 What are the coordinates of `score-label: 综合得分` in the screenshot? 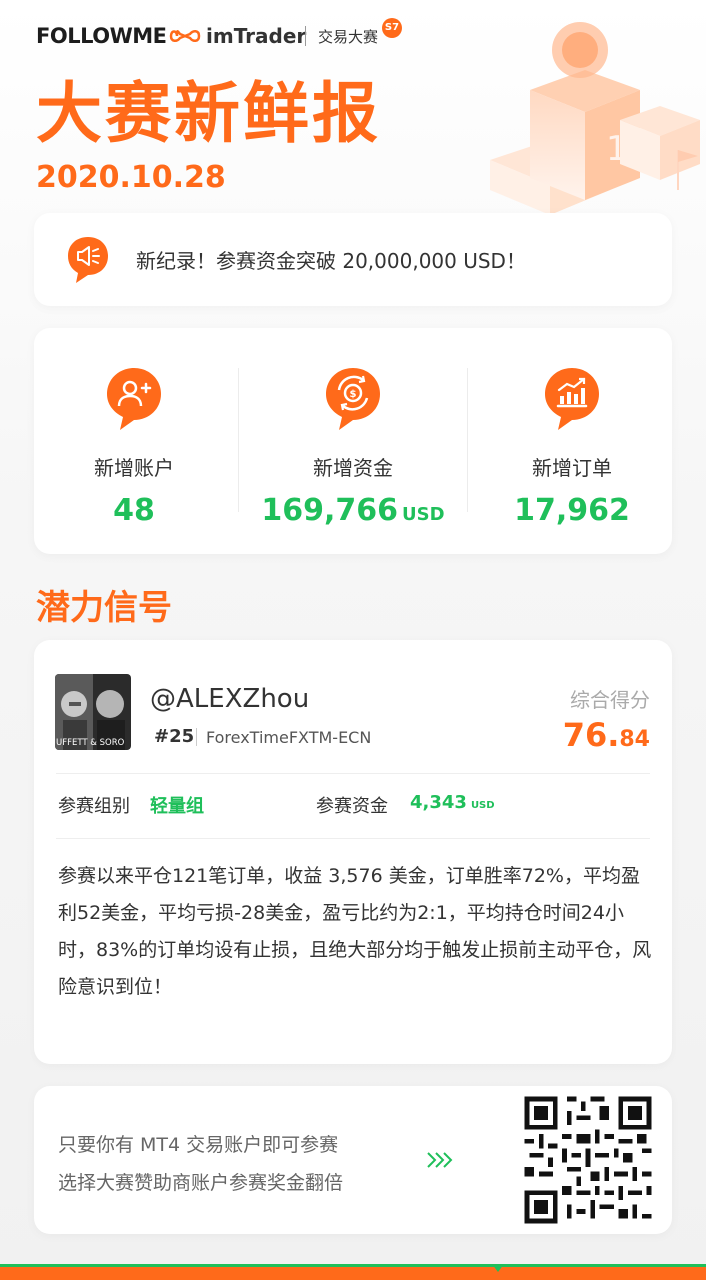 It's located at (610, 700).